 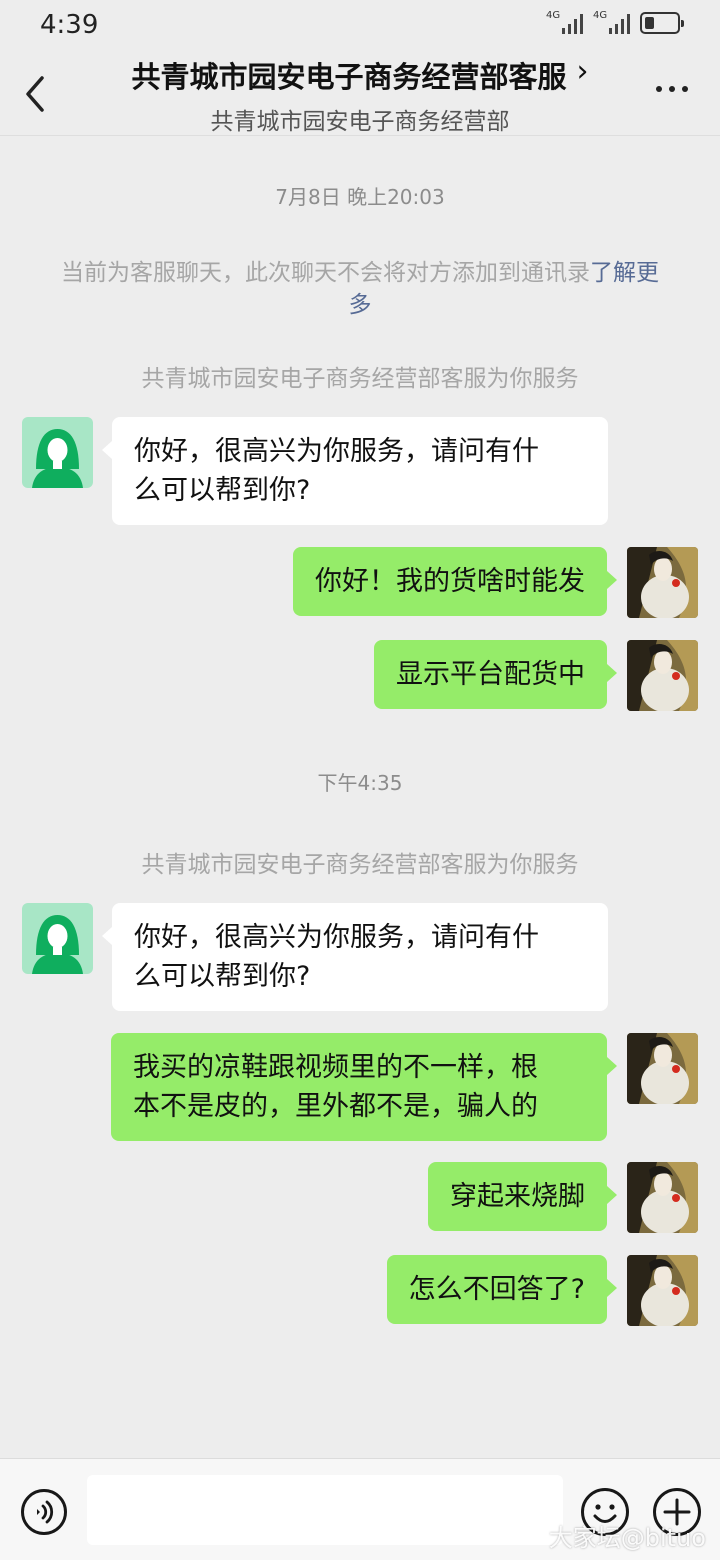 I want to click on watermark: 大家坛@bituo, so click(x=627, y=1538).